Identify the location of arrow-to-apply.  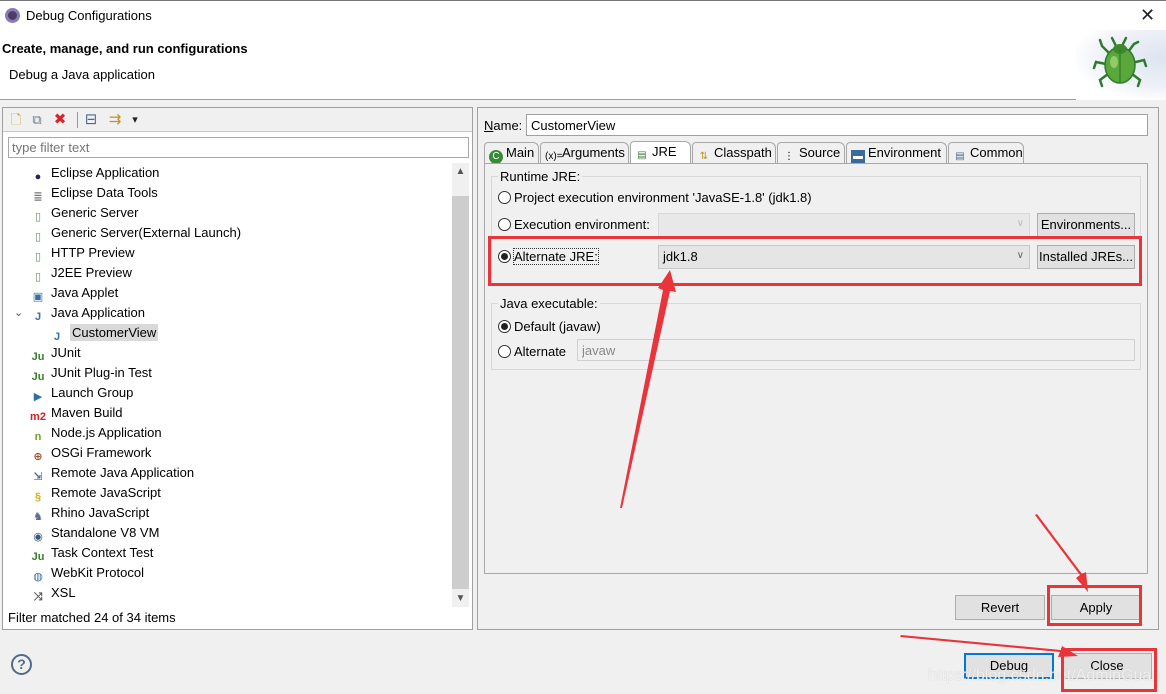
(1061, 553).